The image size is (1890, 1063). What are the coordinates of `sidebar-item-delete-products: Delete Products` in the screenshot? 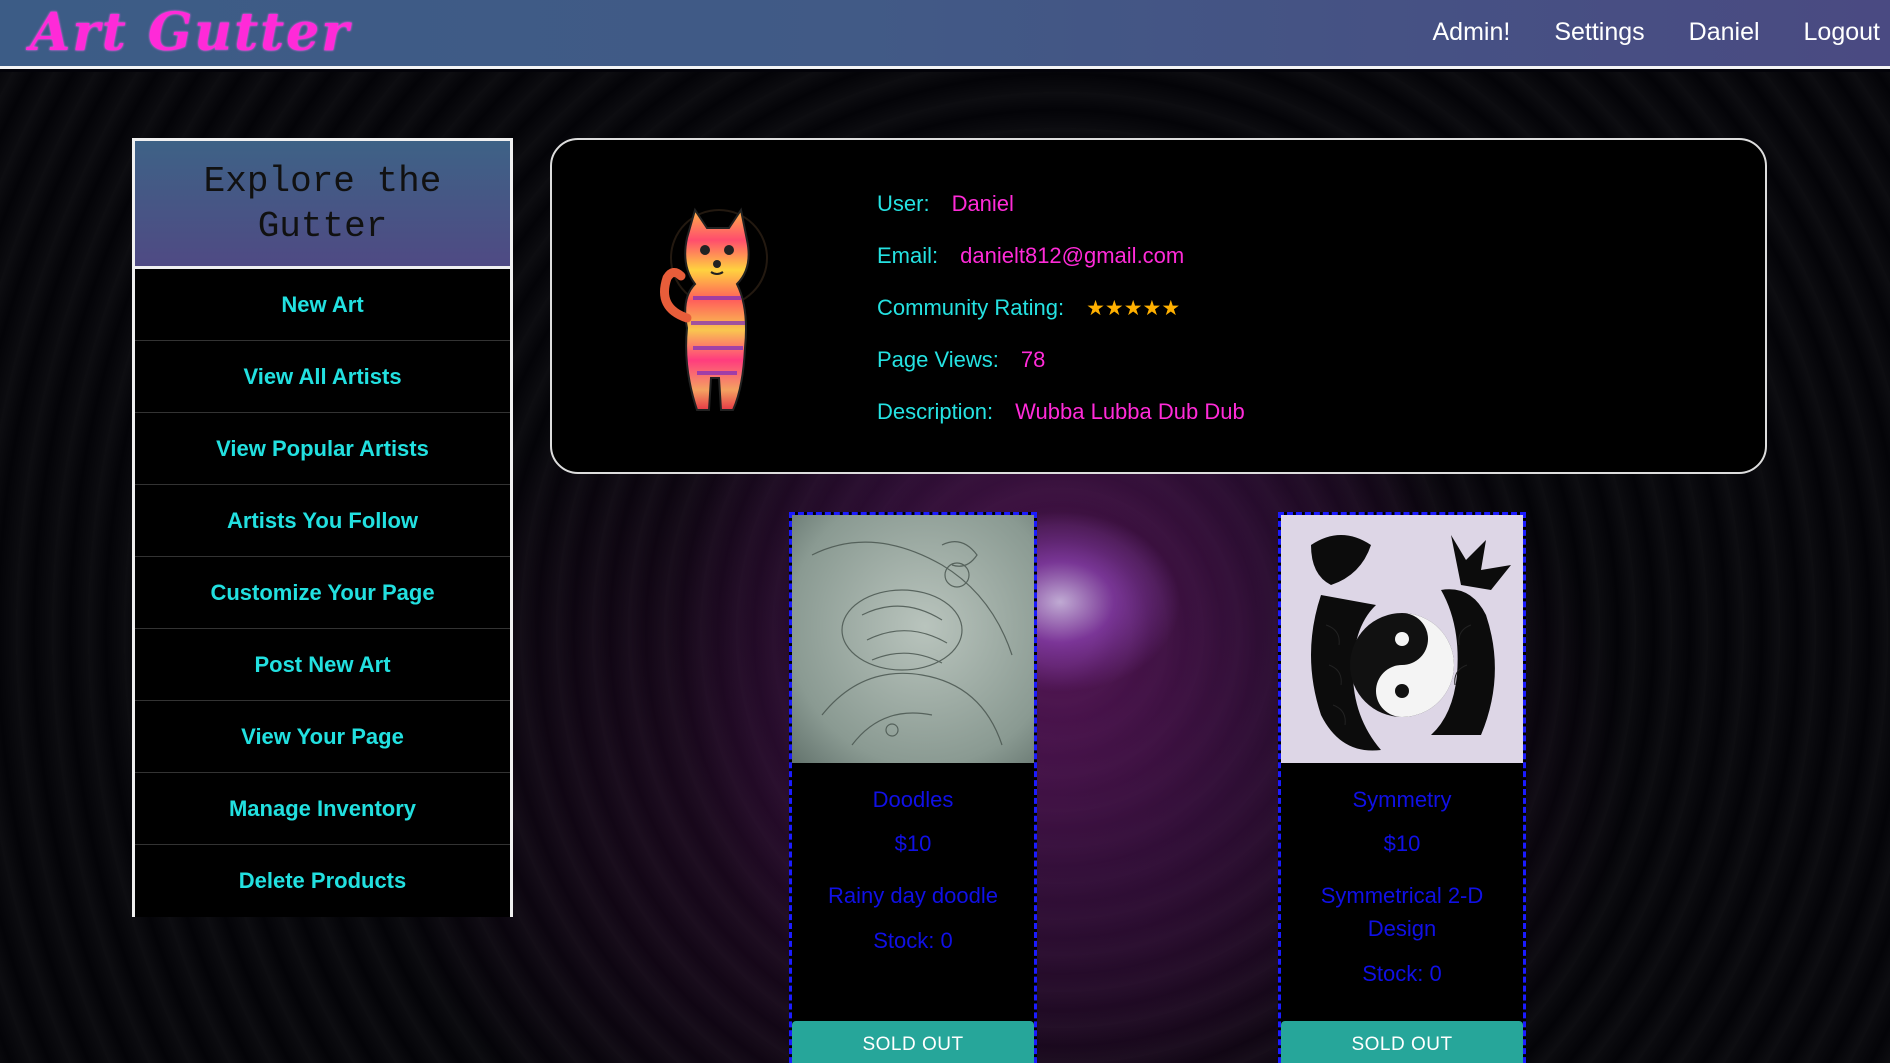 It's located at (322, 881).